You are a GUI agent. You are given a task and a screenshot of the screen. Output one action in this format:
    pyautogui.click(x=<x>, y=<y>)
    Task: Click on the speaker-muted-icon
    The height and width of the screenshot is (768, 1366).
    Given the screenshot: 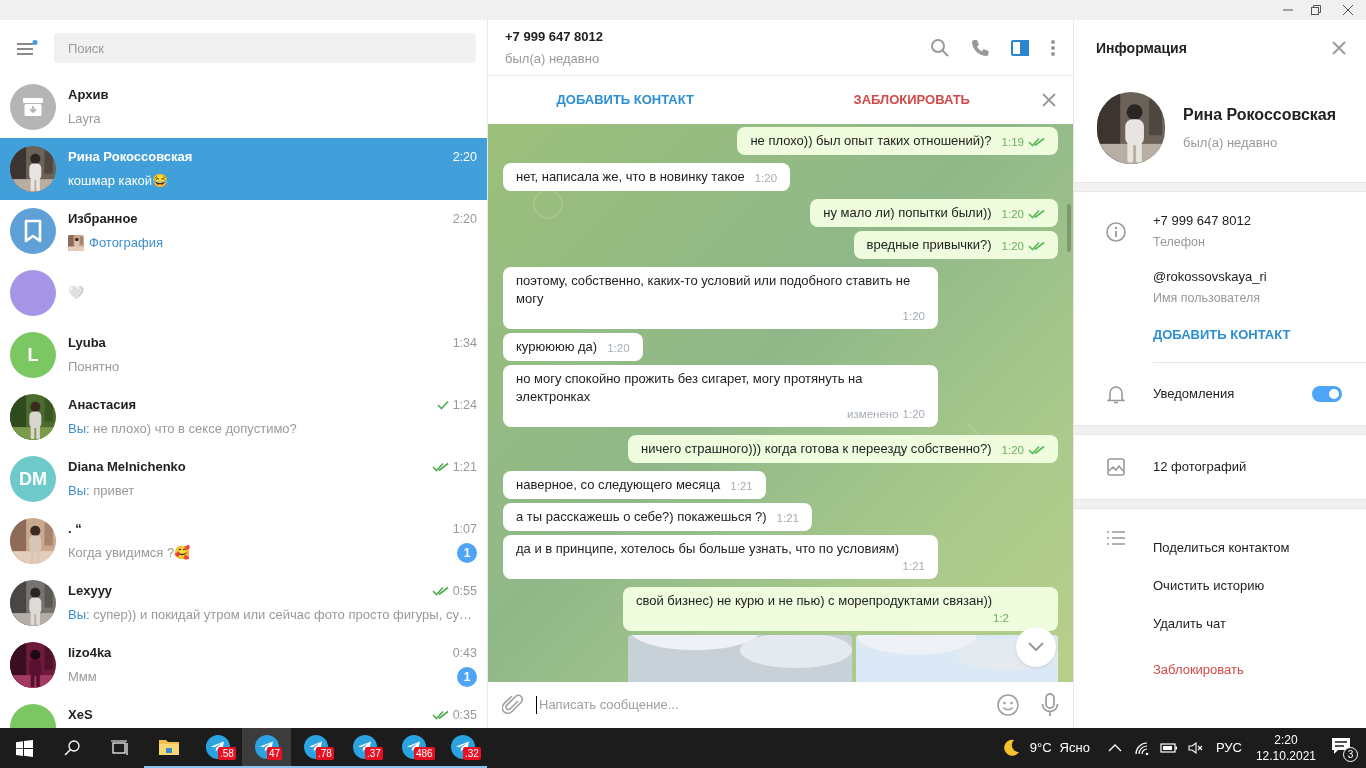 What is the action you would take?
    pyautogui.click(x=1195, y=748)
    